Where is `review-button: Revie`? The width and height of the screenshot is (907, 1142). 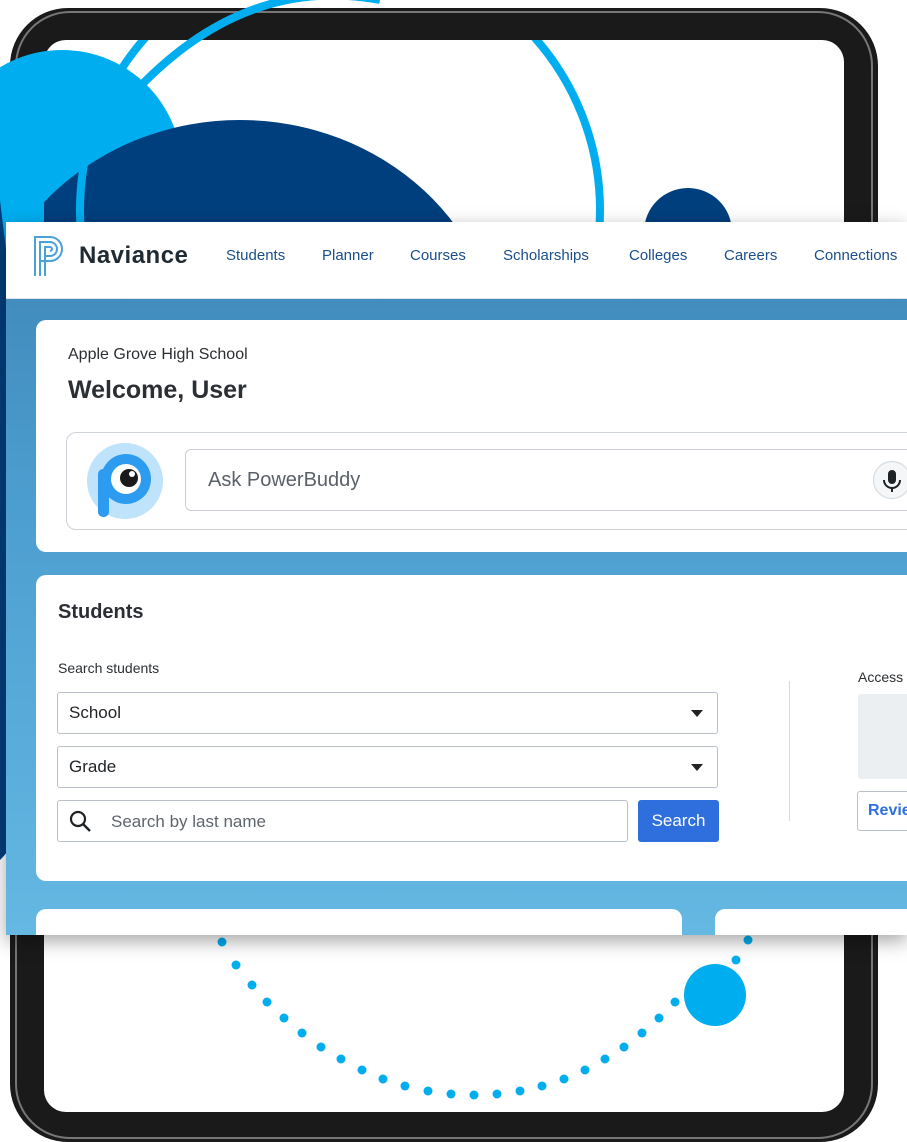
review-button: Revie is located at coordinates (882, 811).